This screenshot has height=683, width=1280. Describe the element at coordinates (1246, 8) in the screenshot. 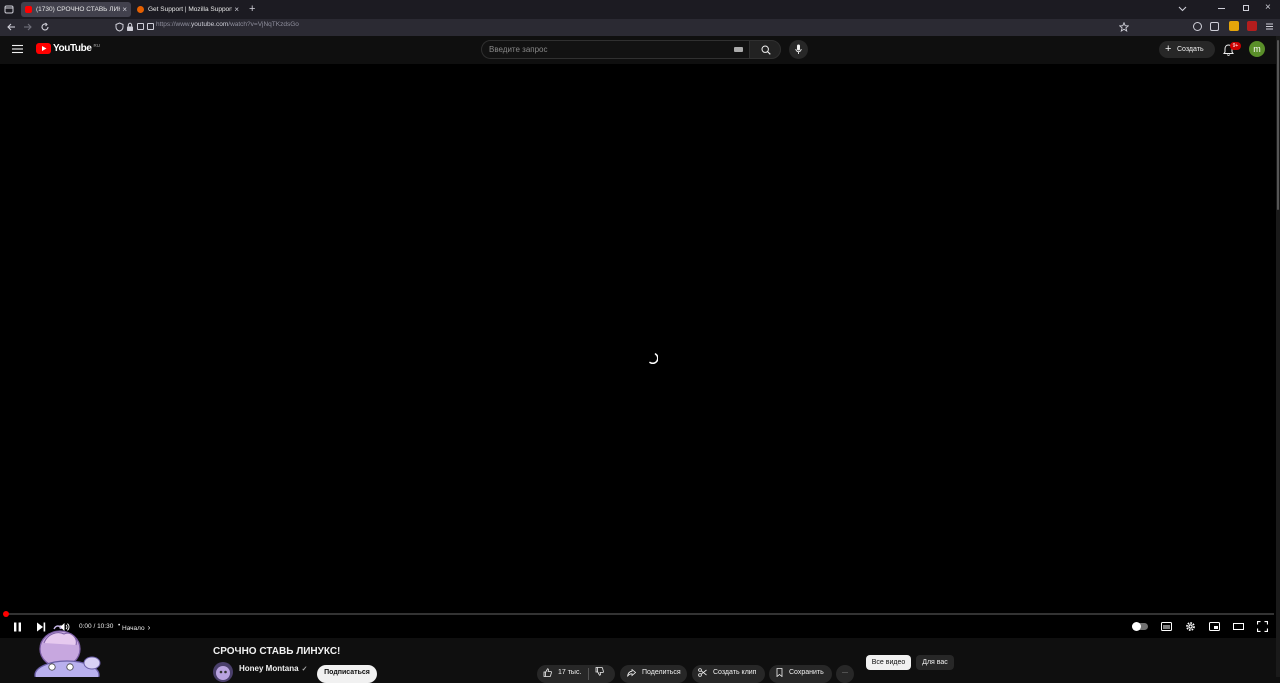

I see `restore-icon` at that location.